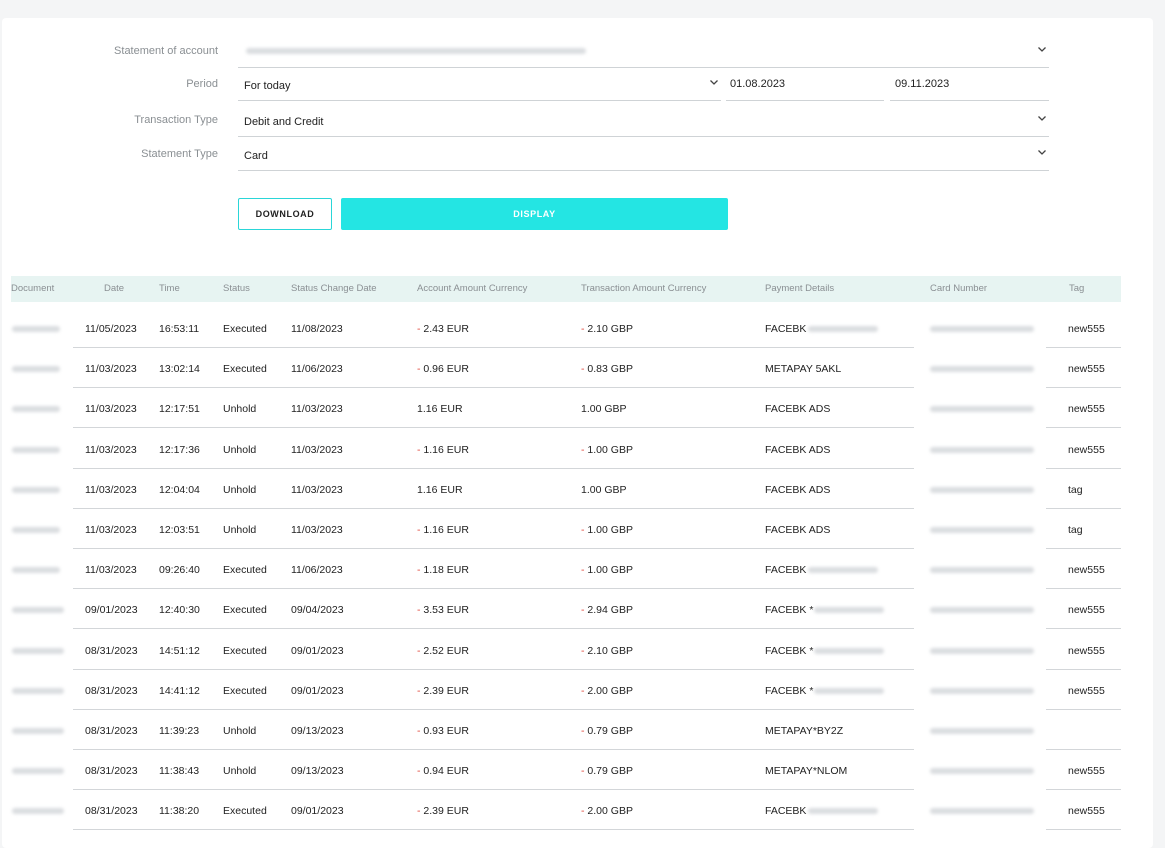 Image resolution: width=1165 pixels, height=848 pixels. Describe the element at coordinates (786, 811) in the screenshot. I see `cell-payment-details: FACEBK` at that location.